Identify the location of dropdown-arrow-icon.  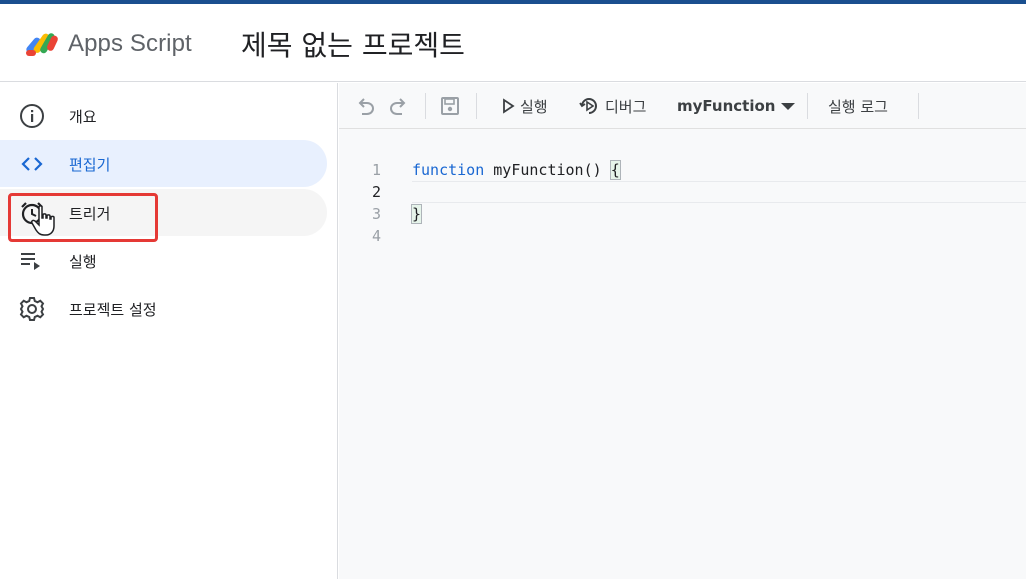
(788, 106).